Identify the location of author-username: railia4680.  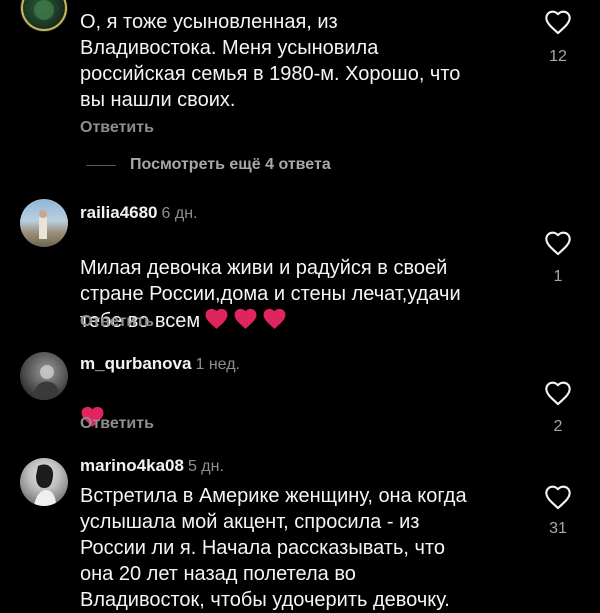
(119, 212).